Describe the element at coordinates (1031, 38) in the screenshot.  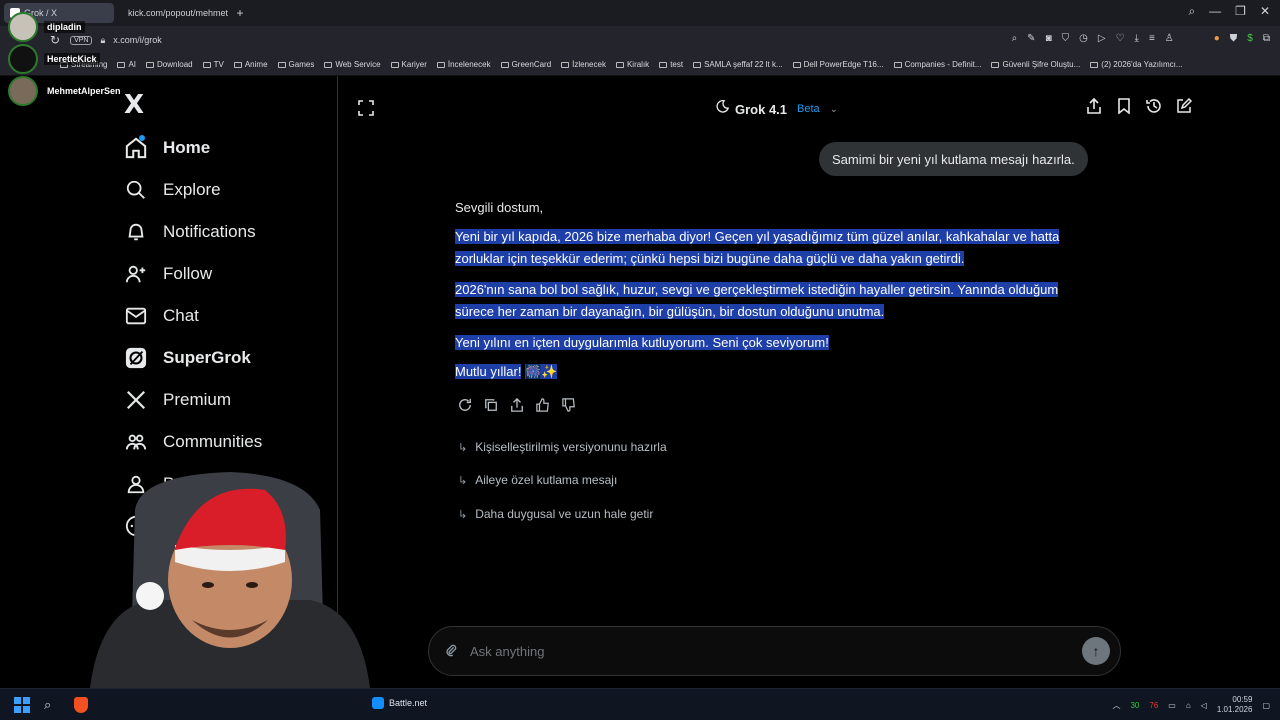
I see `edit-icon: ✎` at that location.